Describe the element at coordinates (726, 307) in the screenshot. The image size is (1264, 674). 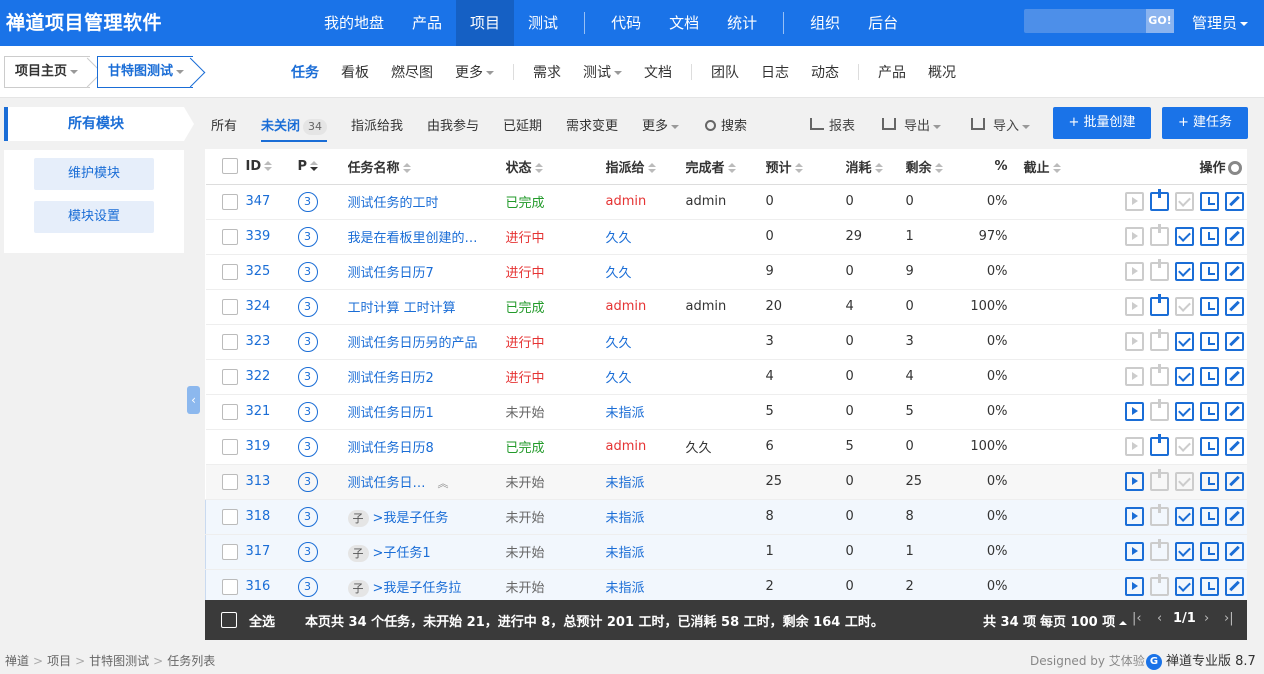
I see `table-row: 324 3 工时计算 工时计算 已完成 admin admin 20 4 0 100%` at that location.